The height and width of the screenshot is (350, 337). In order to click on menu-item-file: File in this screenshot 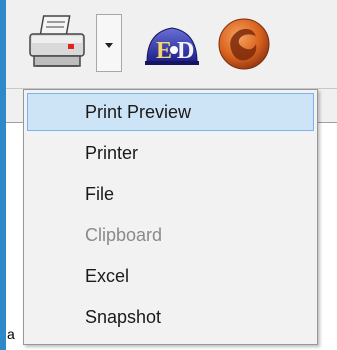, I will do `click(170, 194)`.